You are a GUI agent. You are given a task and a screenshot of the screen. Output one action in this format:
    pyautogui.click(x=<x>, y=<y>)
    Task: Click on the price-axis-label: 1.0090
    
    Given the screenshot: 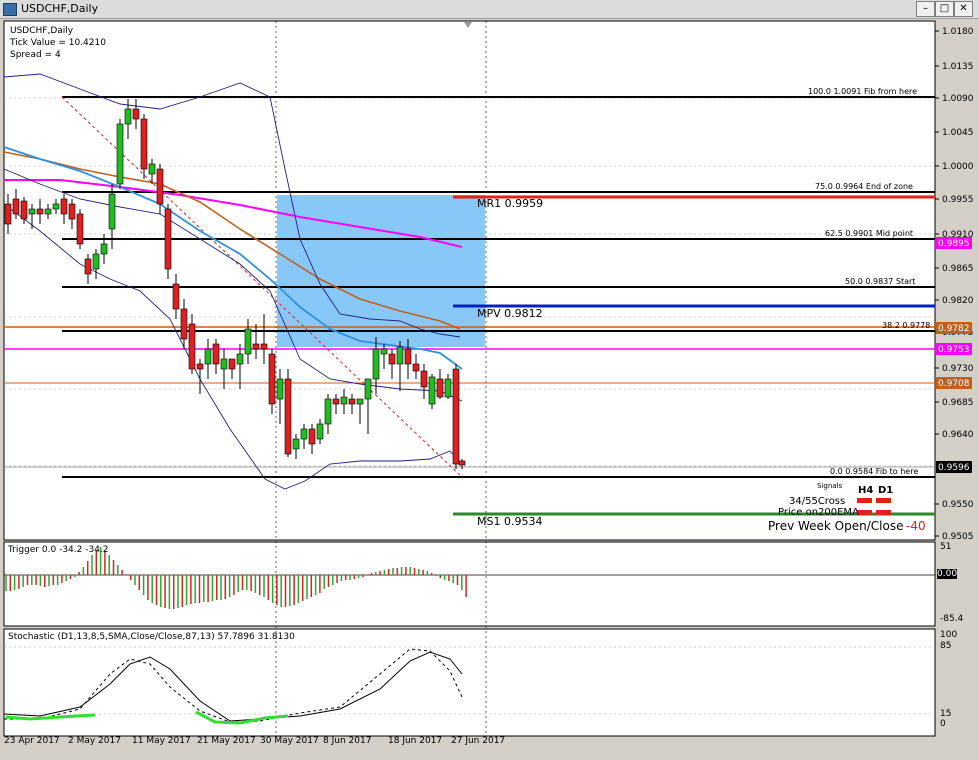 What is the action you would take?
    pyautogui.click(x=958, y=99)
    